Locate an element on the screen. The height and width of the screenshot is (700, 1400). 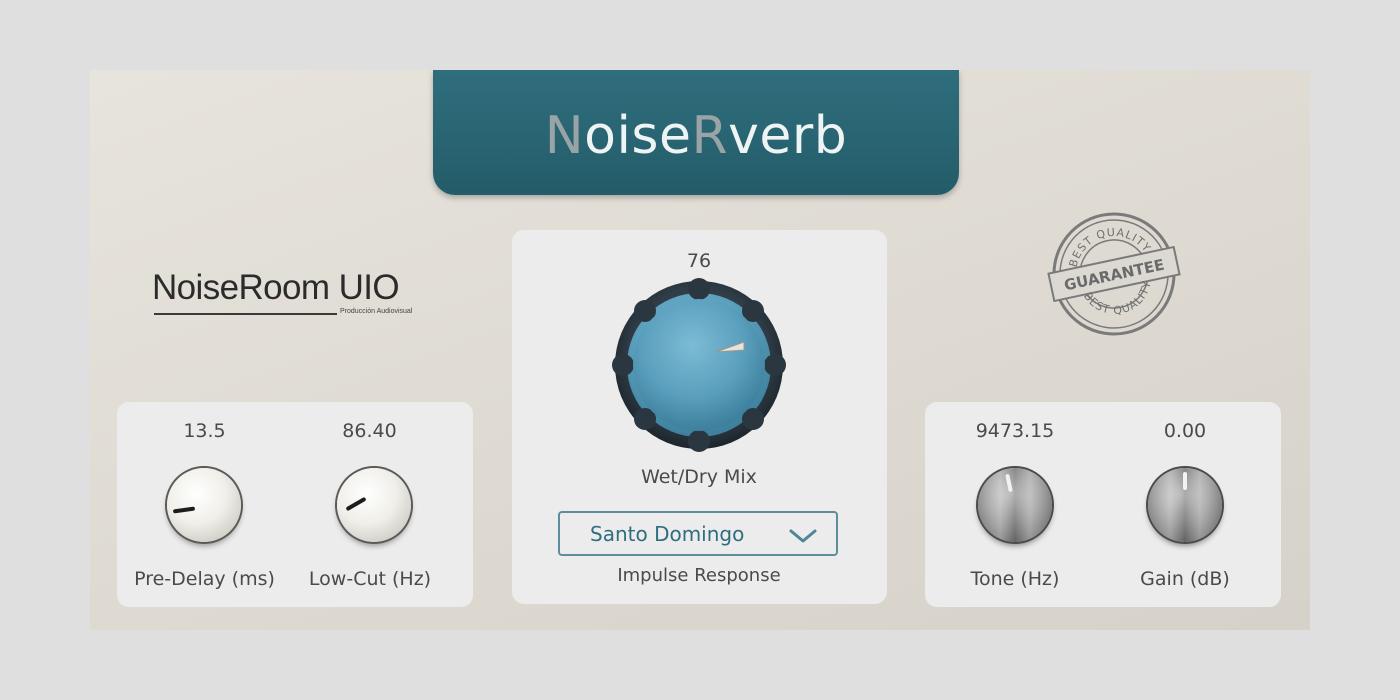
chevron-down-icon is located at coordinates (803, 536).